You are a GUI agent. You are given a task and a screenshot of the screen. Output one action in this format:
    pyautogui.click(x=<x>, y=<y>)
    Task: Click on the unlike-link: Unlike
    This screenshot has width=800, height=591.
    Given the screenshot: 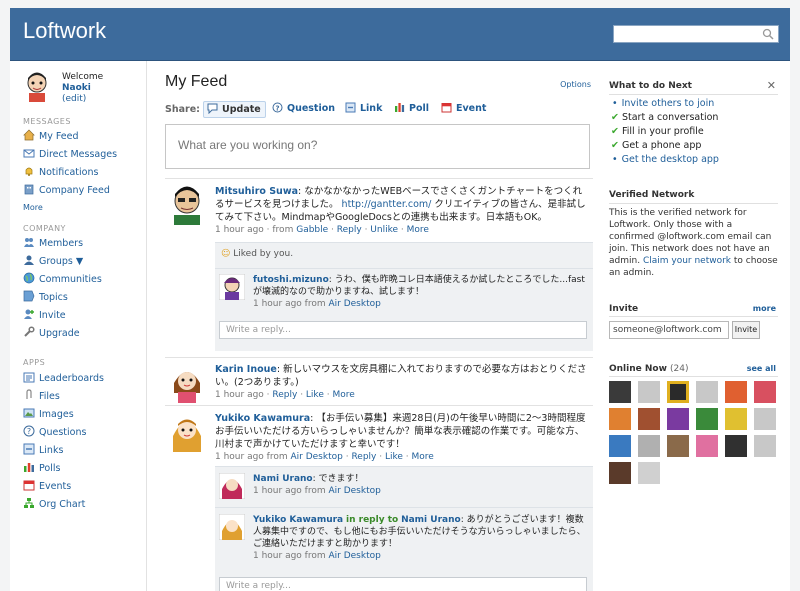 What is the action you would take?
    pyautogui.click(x=384, y=230)
    